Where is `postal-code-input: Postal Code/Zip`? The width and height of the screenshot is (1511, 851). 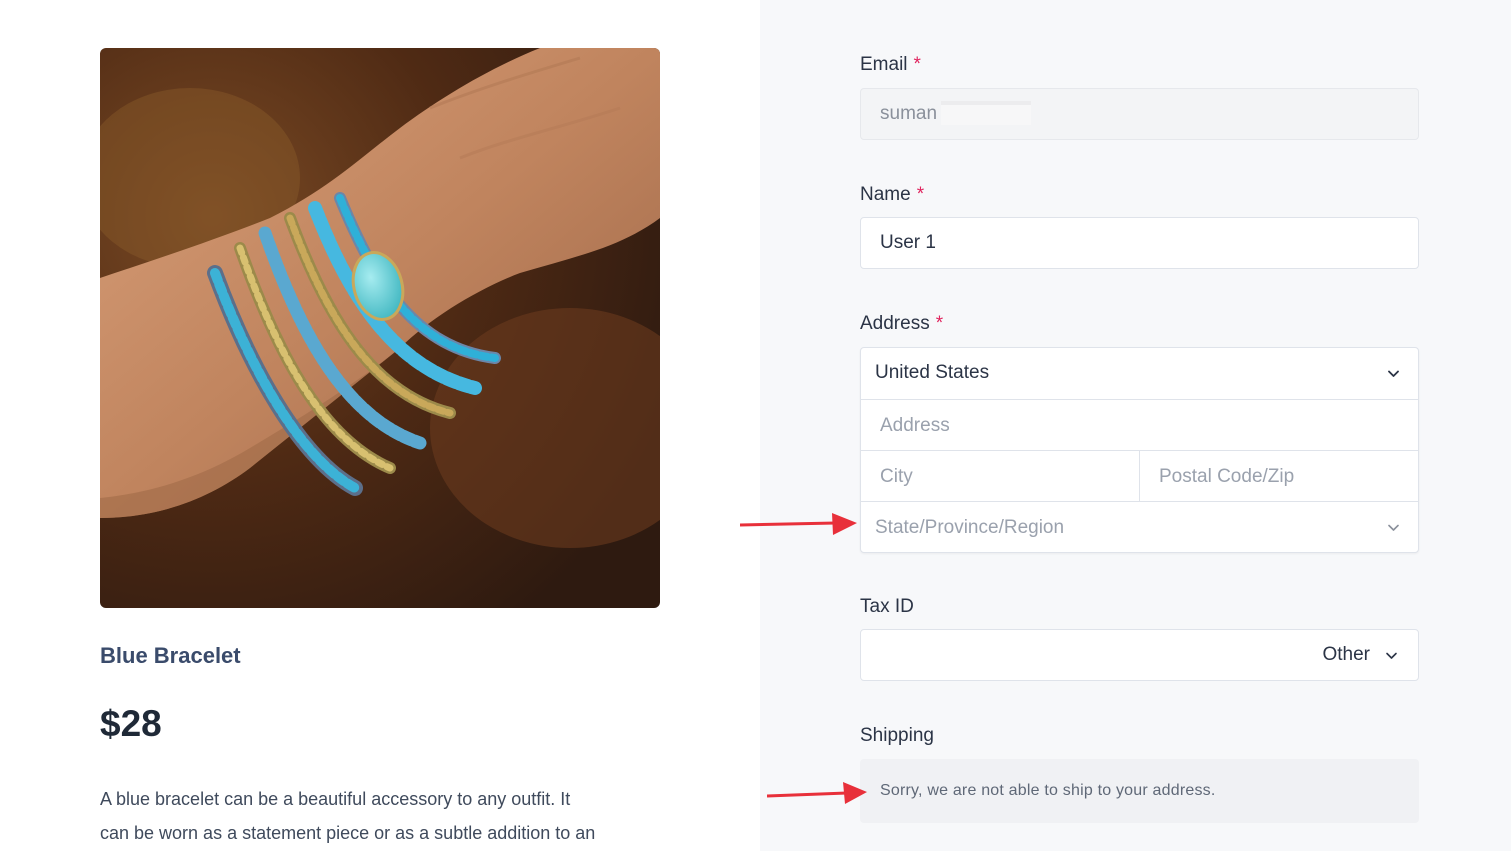
postal-code-input: Postal Code/Zip is located at coordinates (1279, 476).